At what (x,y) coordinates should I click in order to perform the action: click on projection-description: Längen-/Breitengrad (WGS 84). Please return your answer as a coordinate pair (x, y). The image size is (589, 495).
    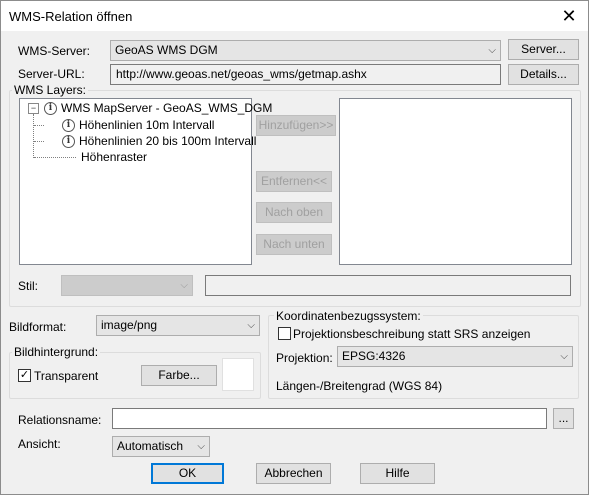
    Looking at the image, I should click on (359, 386).